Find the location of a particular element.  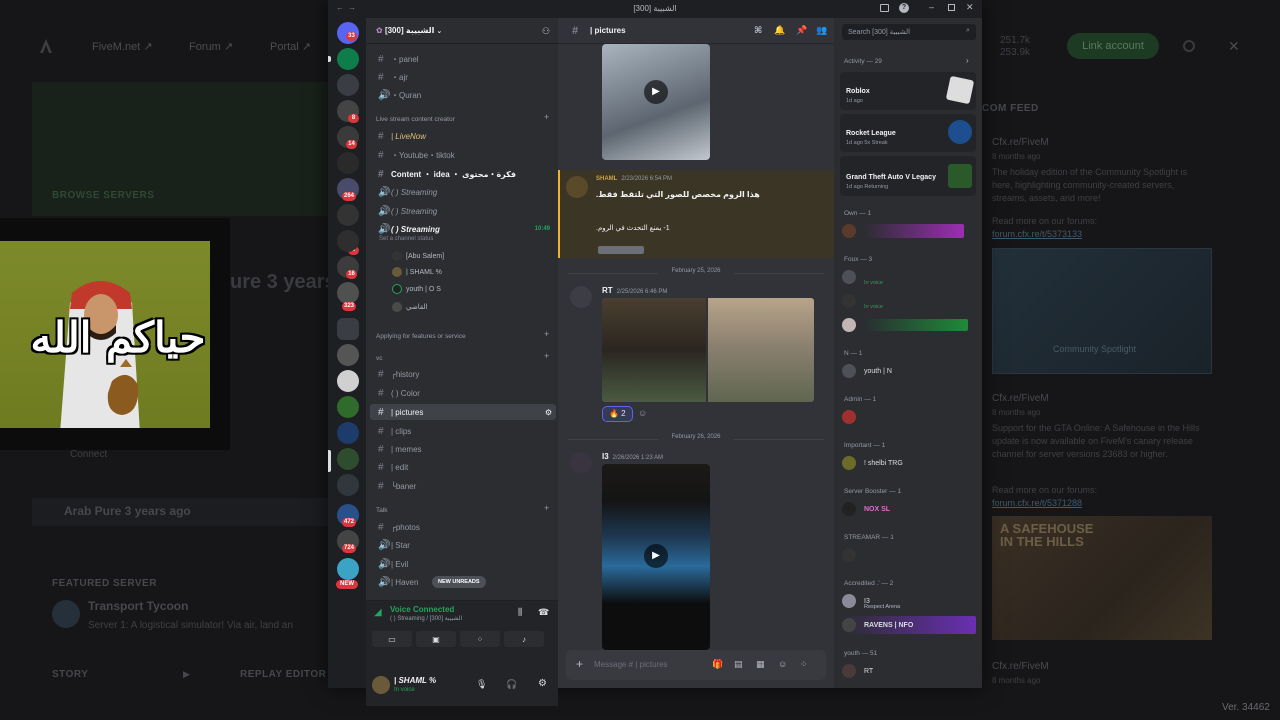

feed-image-community-spotlight: Community Spotlight is located at coordinates (1102, 311).